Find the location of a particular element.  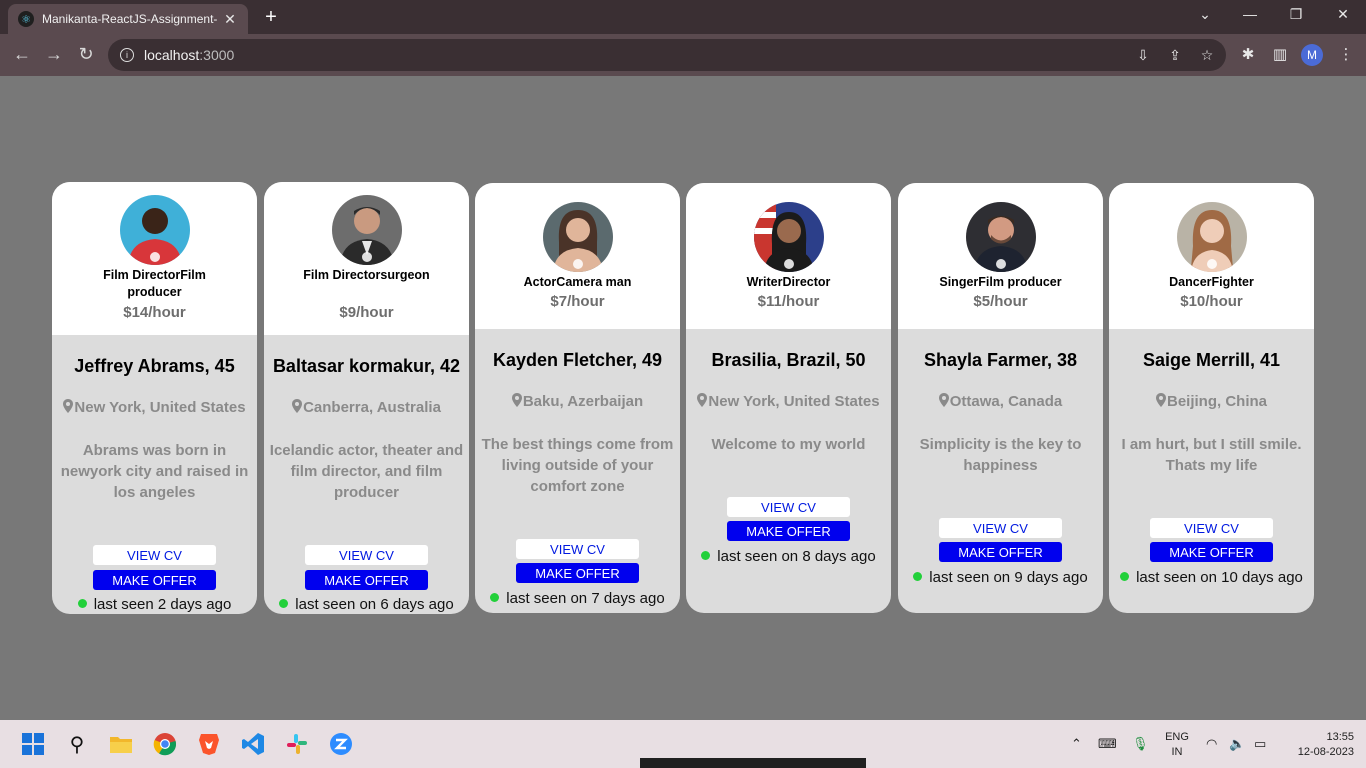

menu-kebab-icon: ⋮ is located at coordinates (1346, 54).